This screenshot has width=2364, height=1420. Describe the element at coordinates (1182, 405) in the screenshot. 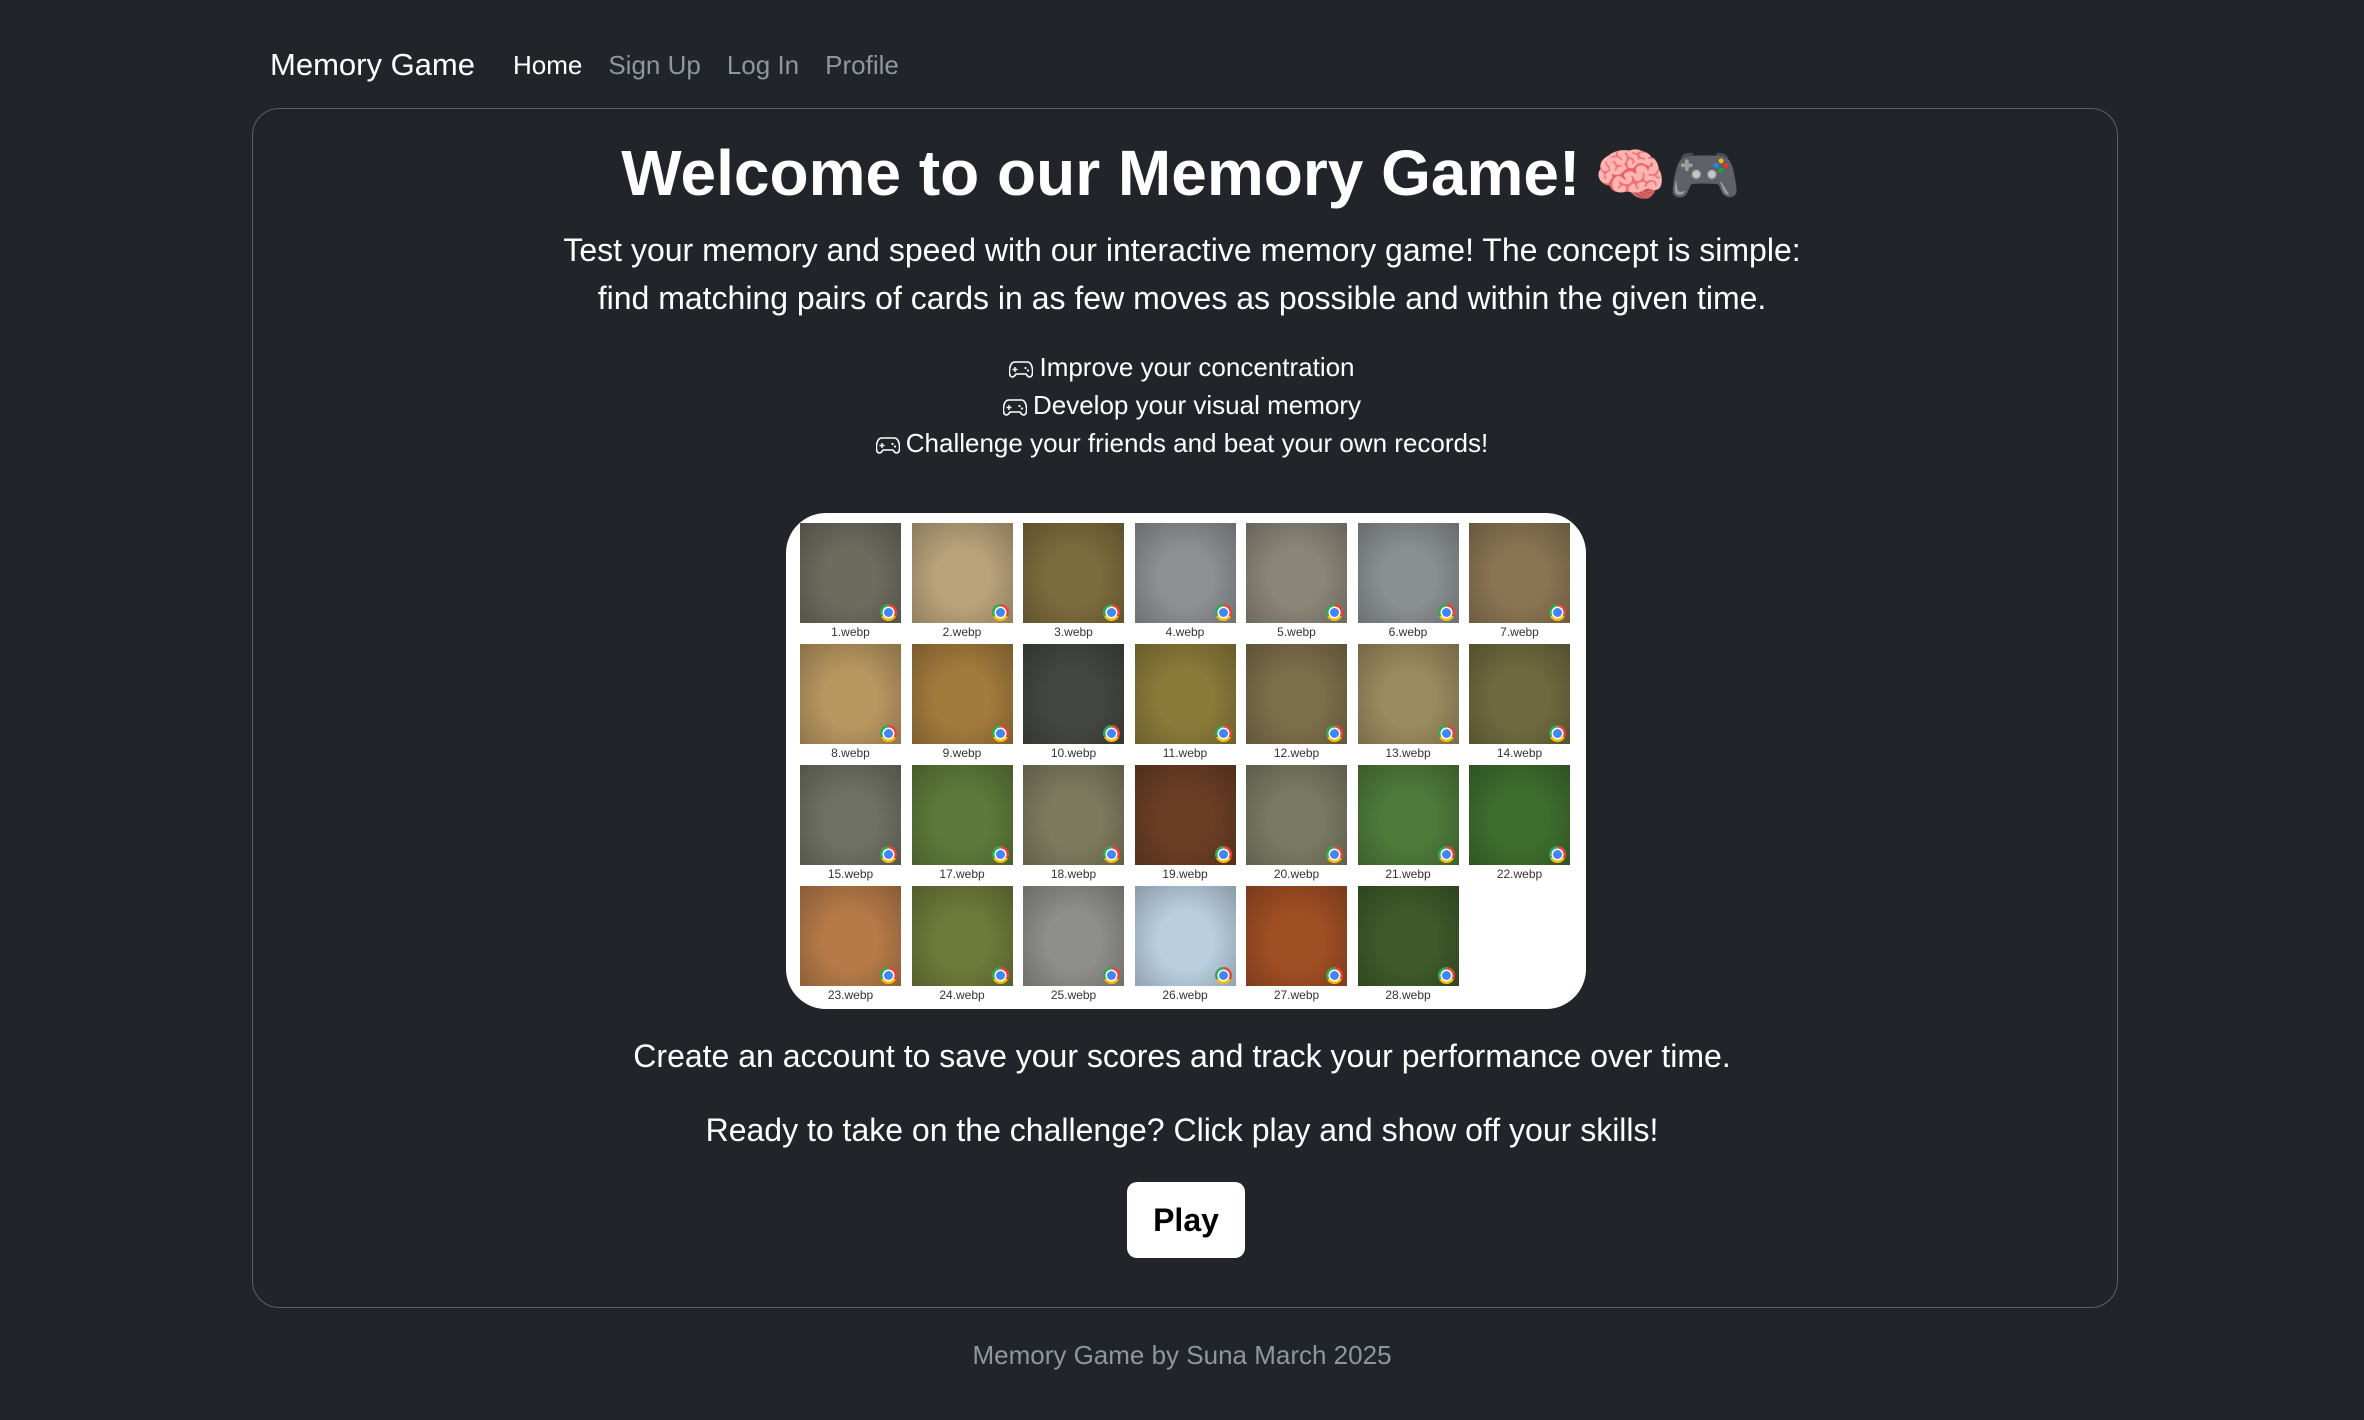

I see `feature-item: Develop your visual memory` at that location.